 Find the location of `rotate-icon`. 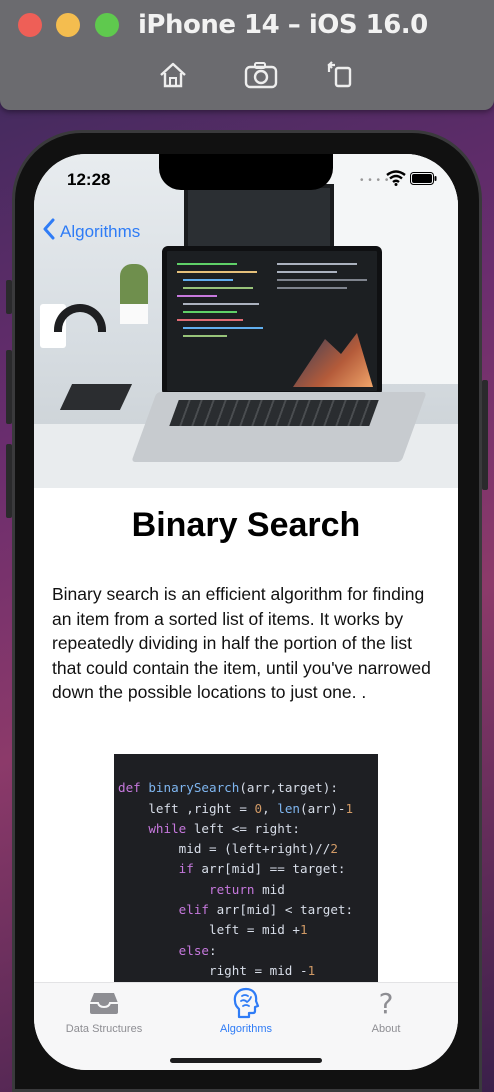

rotate-icon is located at coordinates (341, 75).